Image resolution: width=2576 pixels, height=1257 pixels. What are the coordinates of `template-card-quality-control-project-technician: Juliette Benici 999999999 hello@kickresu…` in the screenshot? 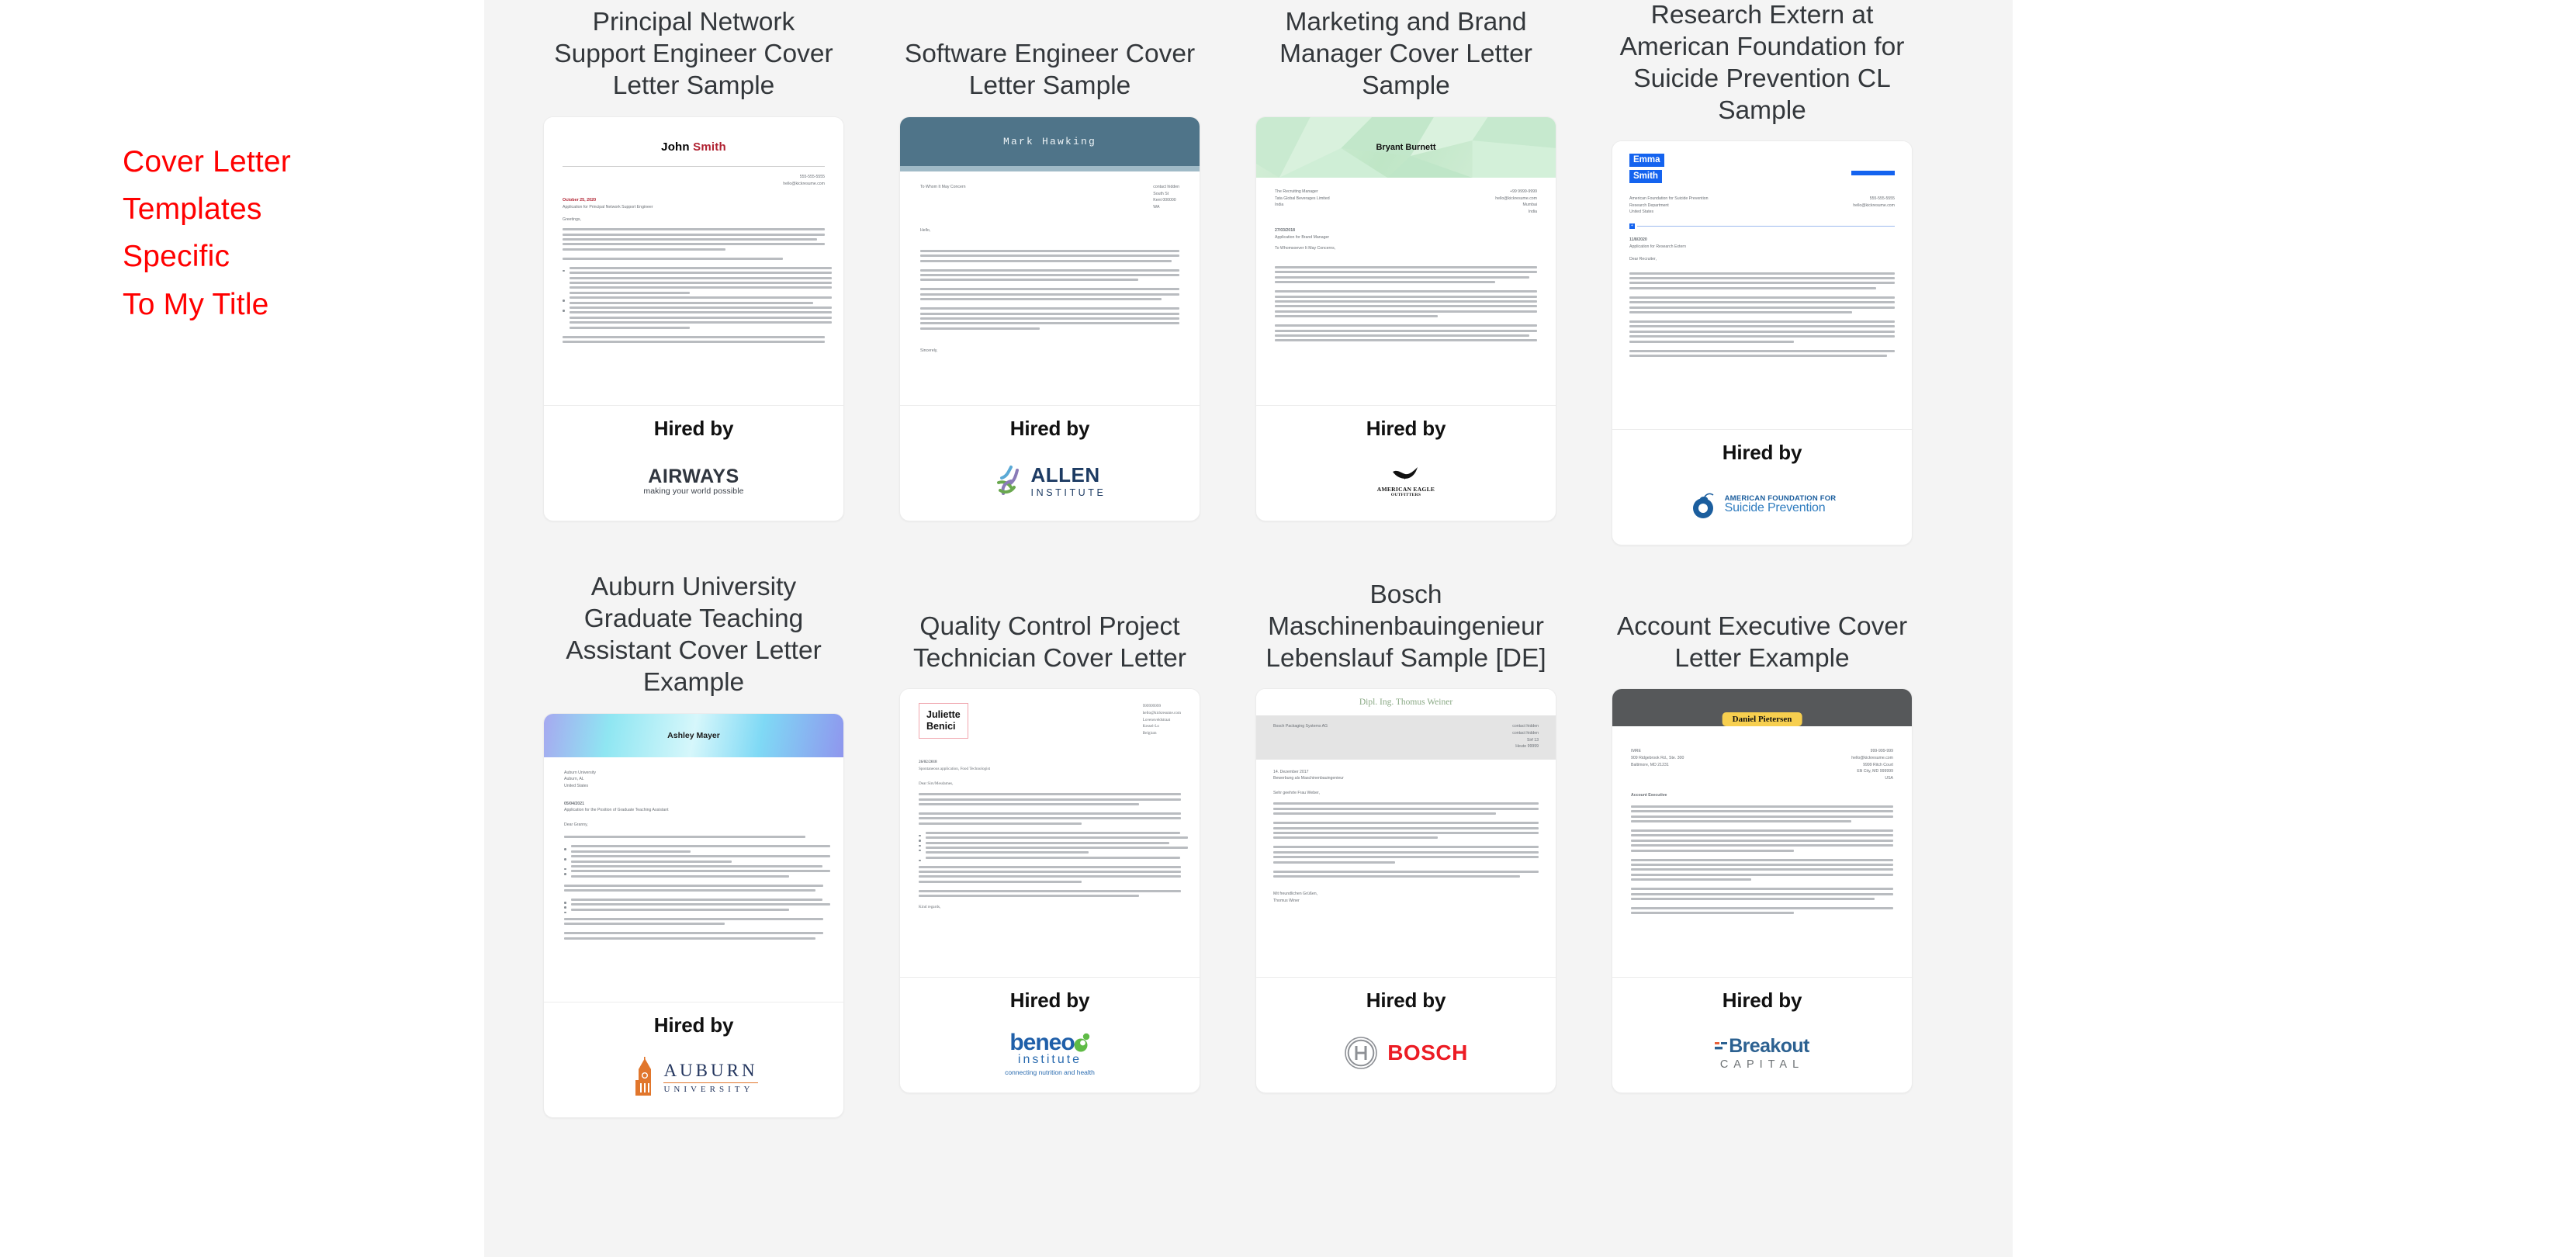 It's located at (1049, 891).